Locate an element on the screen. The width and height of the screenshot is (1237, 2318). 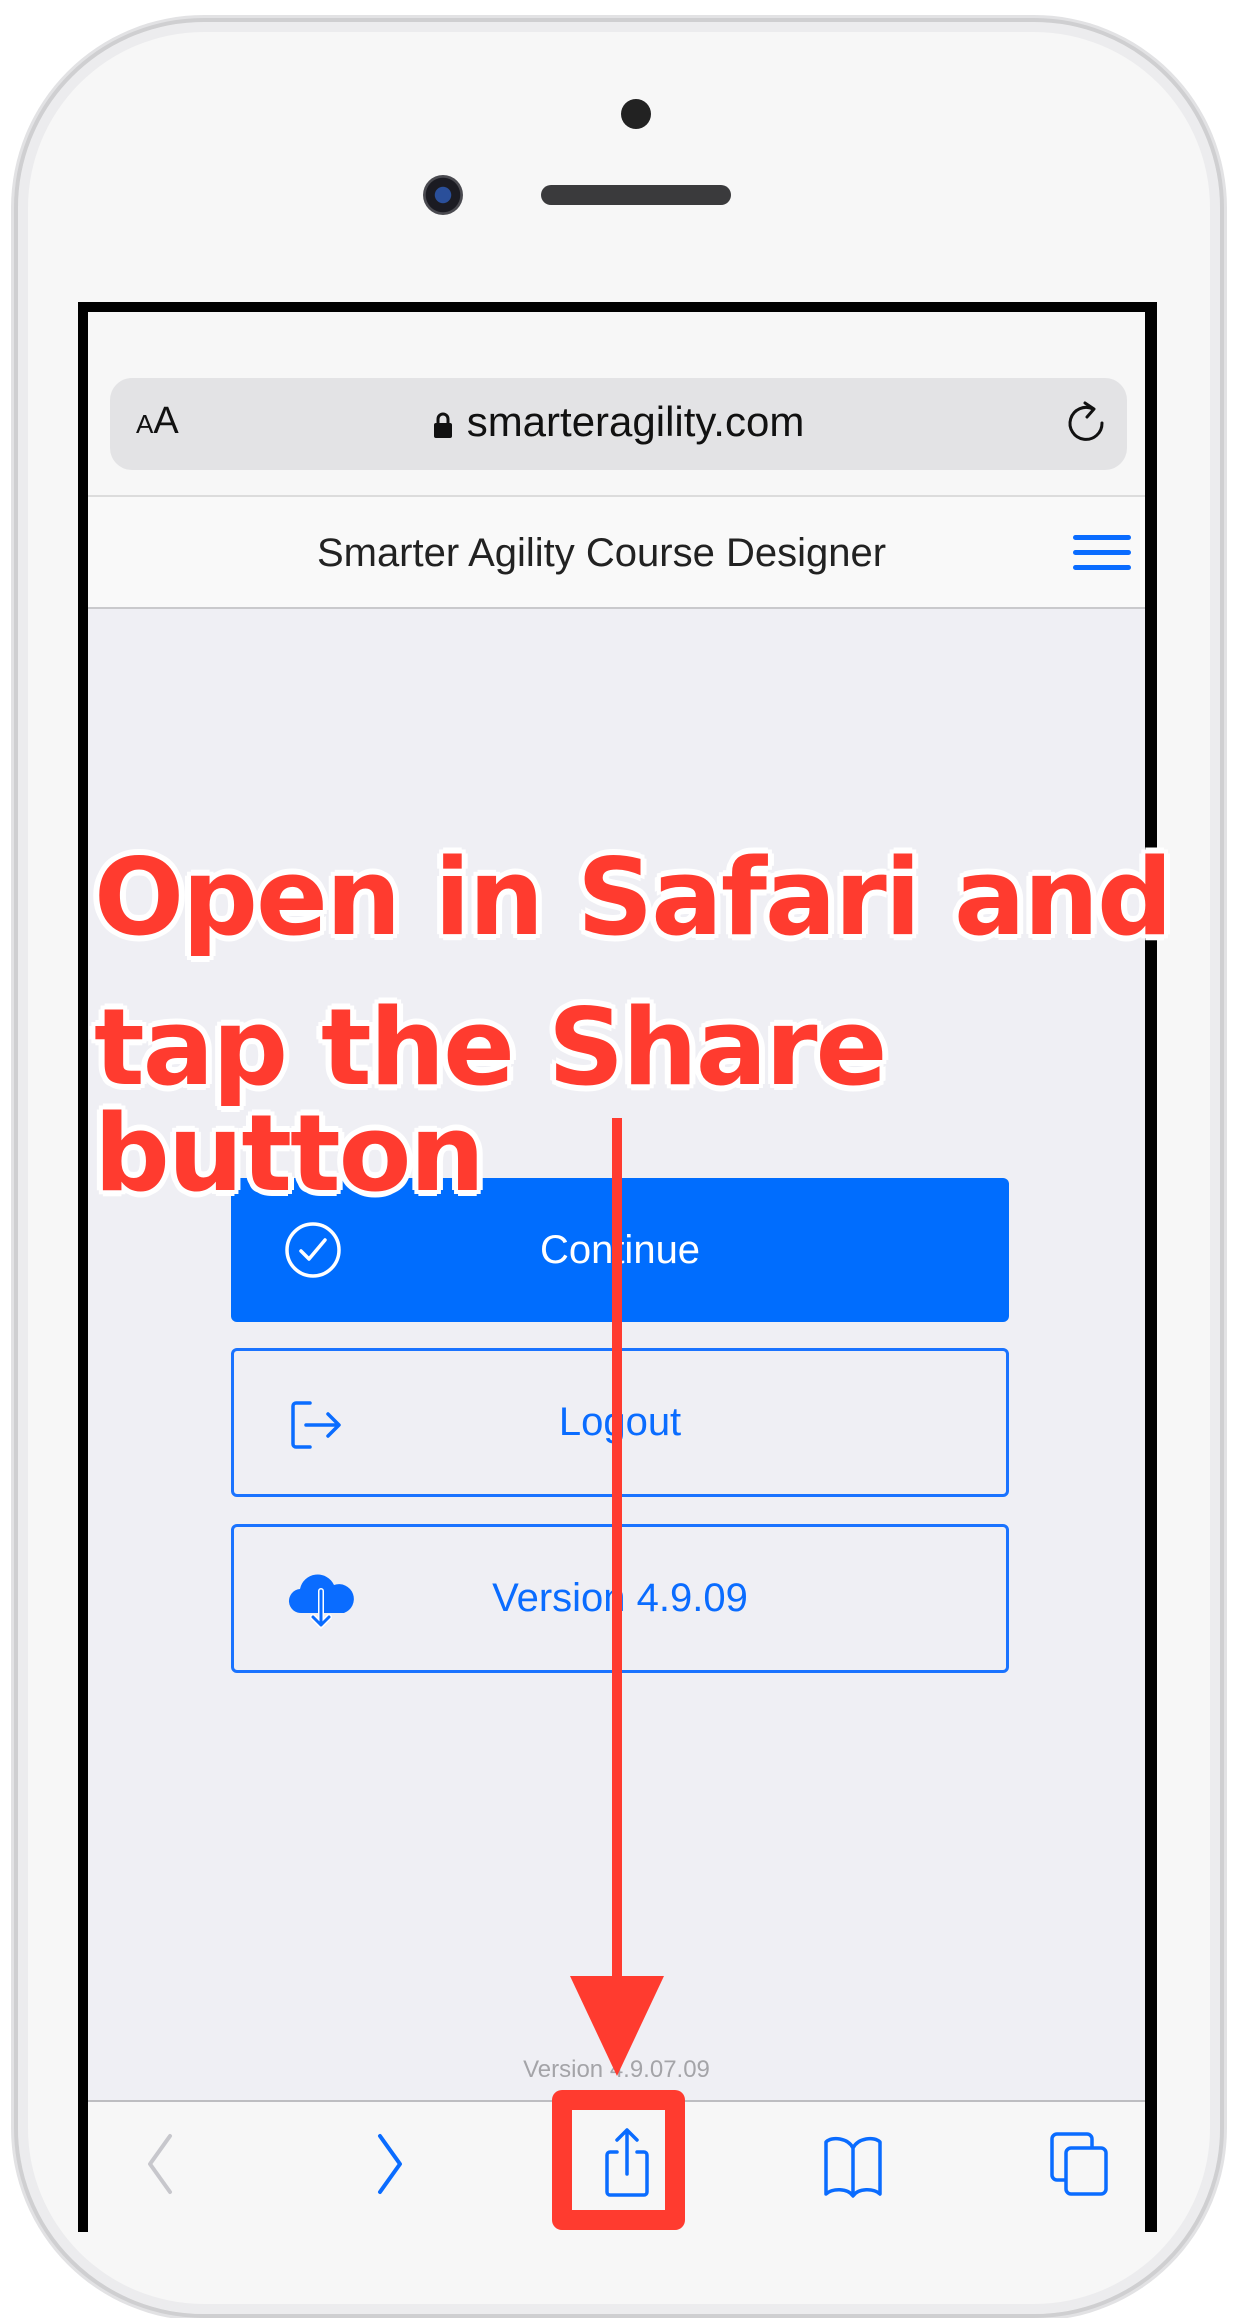
earpiece-speaker is located at coordinates (636, 195).